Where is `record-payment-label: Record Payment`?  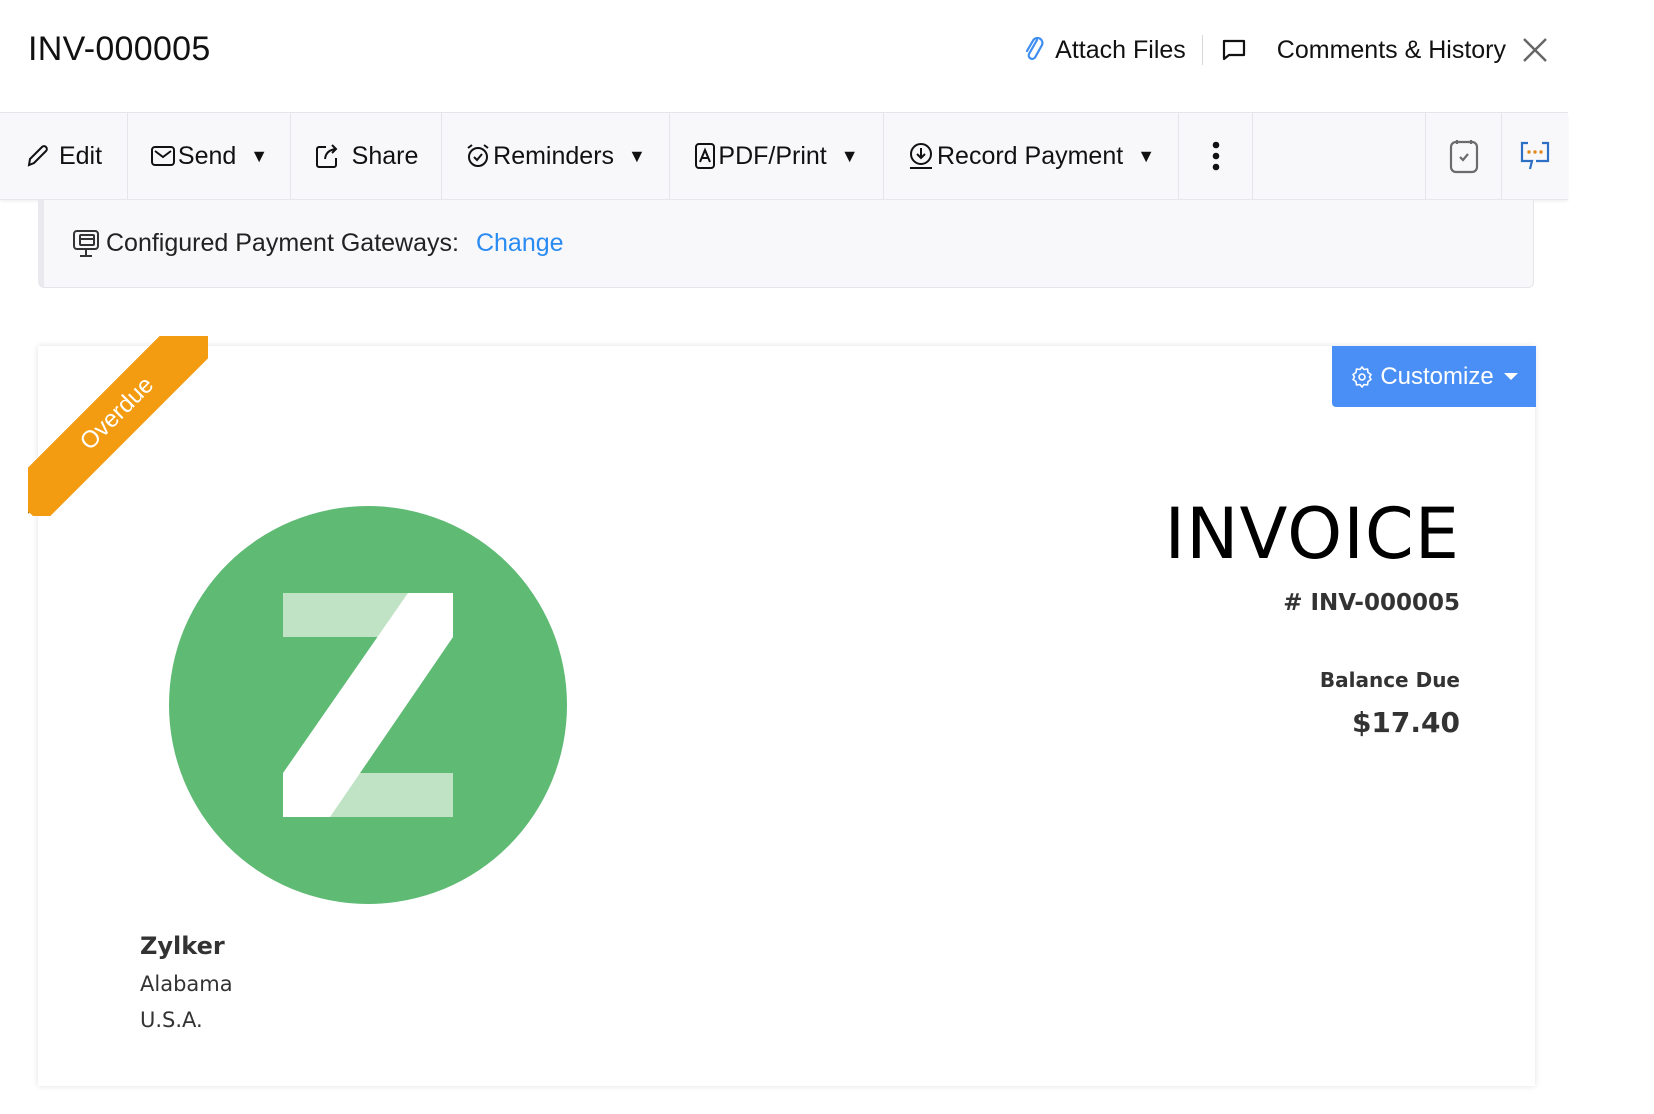
record-payment-label: Record Payment is located at coordinates (1030, 155).